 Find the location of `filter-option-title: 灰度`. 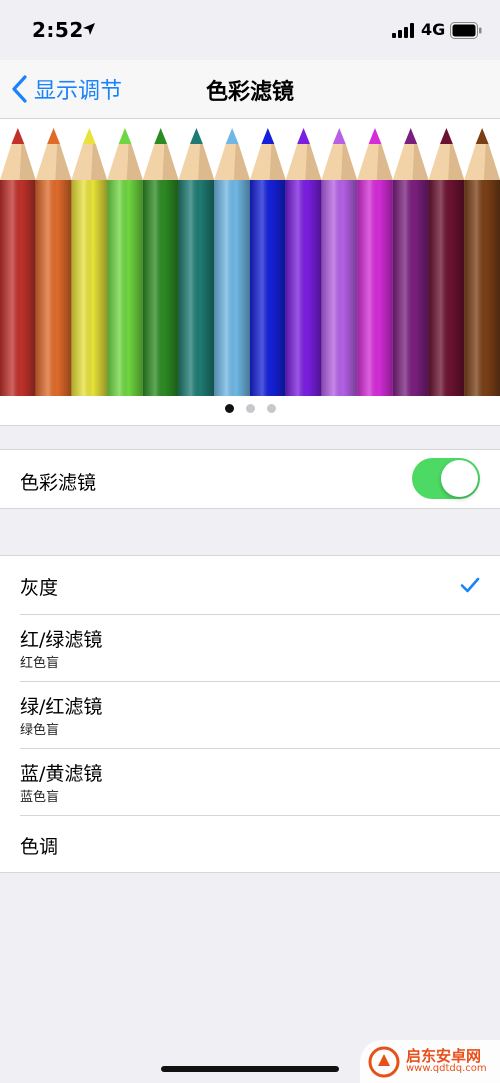

filter-option-title: 灰度 is located at coordinates (39, 588).